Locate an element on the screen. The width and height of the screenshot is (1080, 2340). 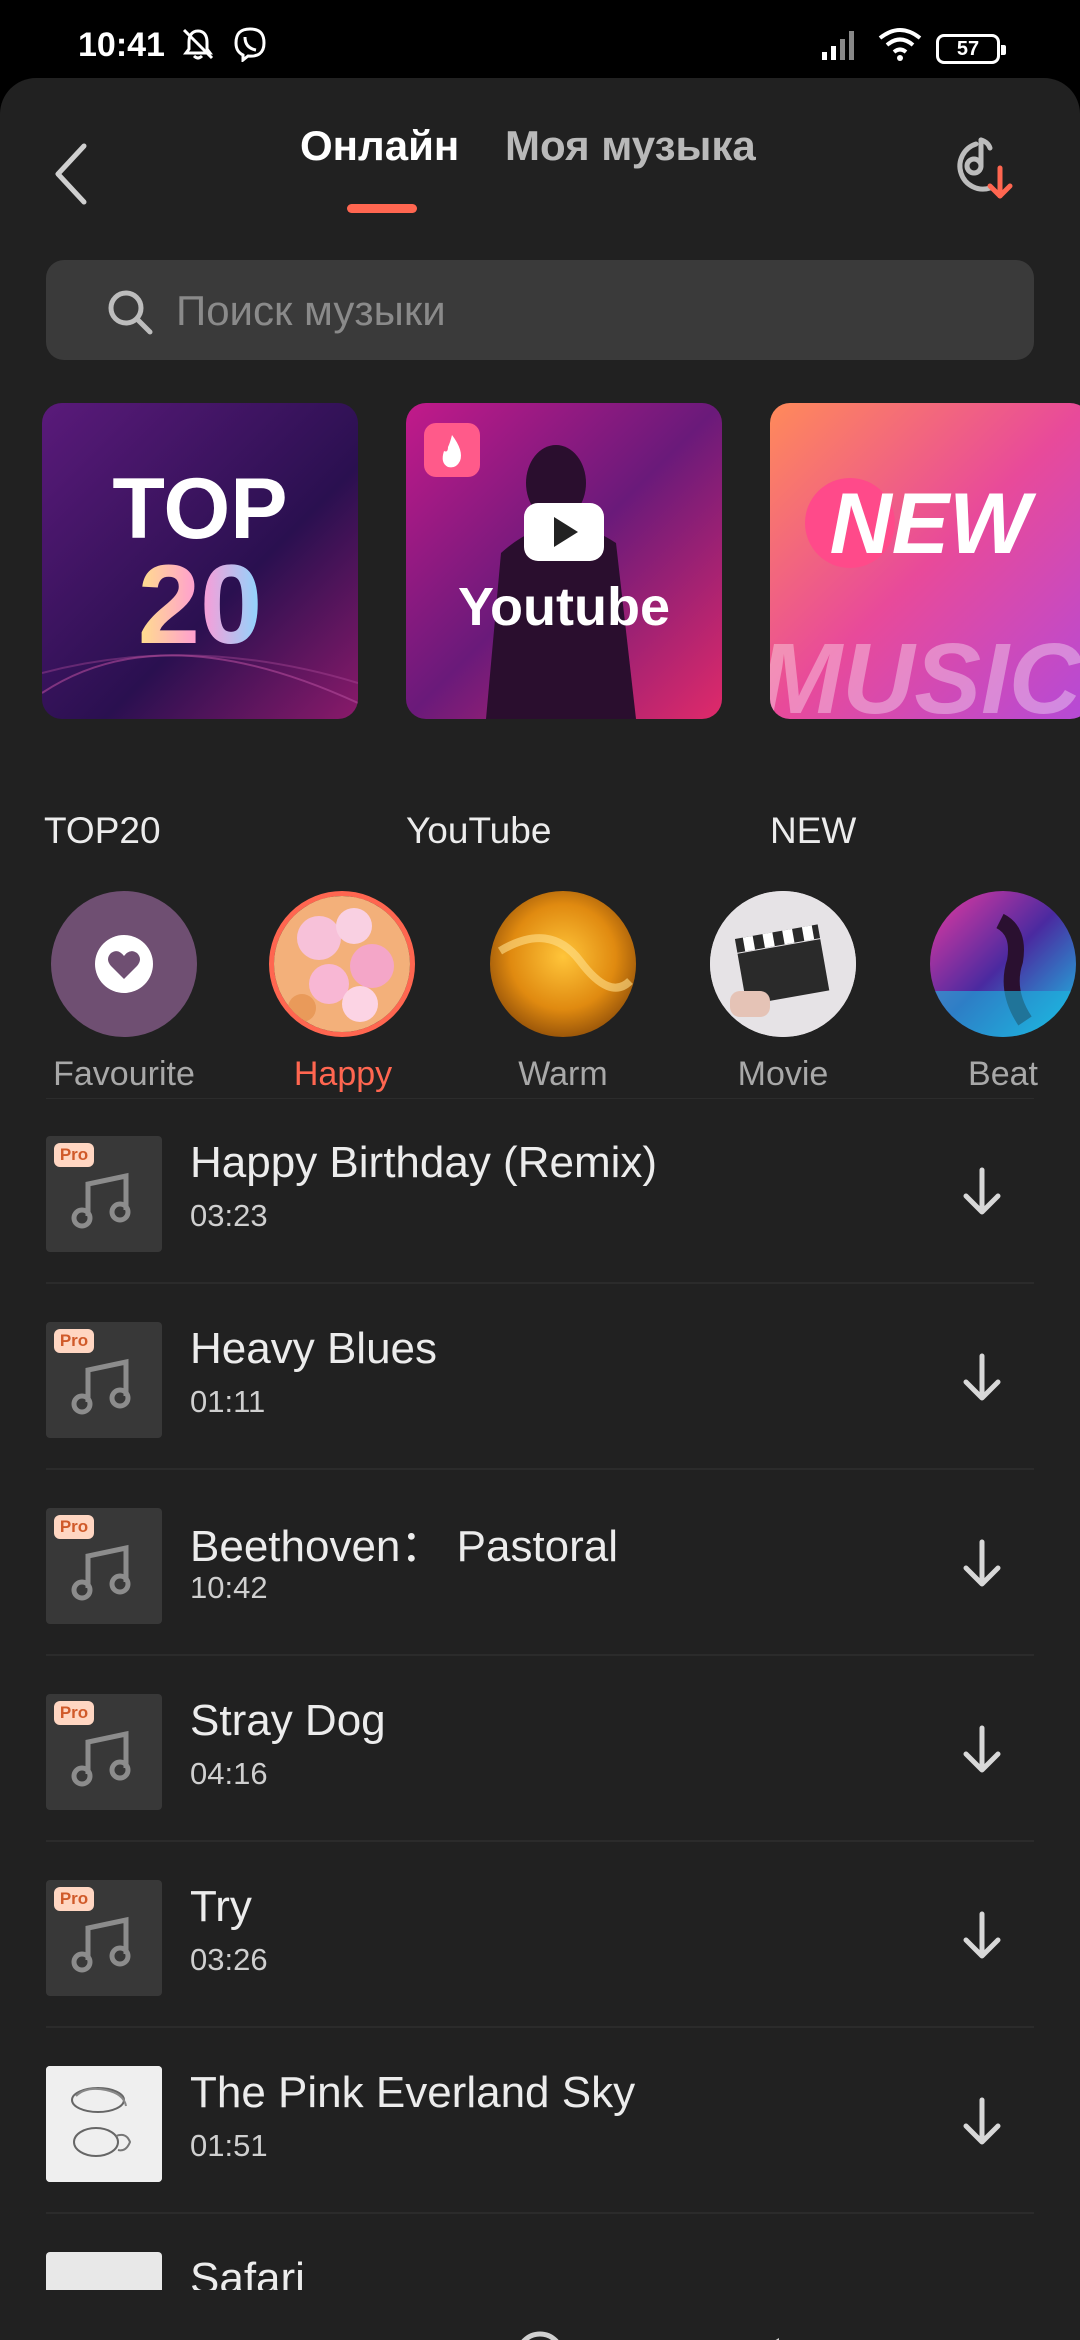
track-row: Pro Try 03:26 is located at coordinates (540, 1935).